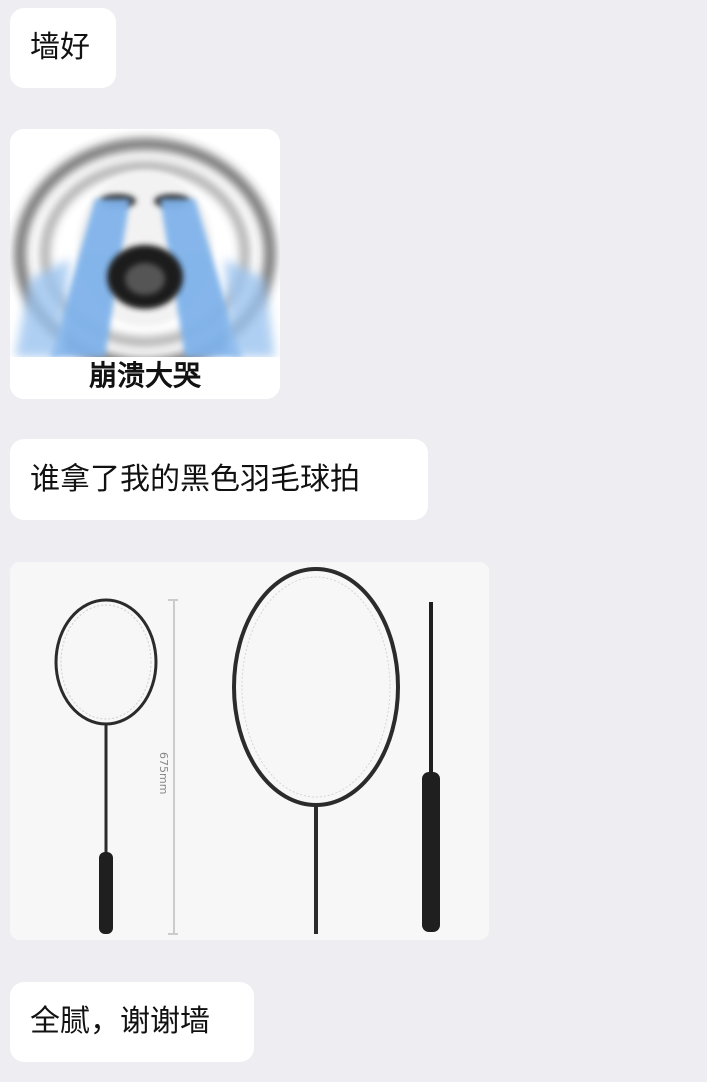 The width and height of the screenshot is (707, 1082). I want to click on sticker-caption: 崩溃大哭, so click(144, 375).